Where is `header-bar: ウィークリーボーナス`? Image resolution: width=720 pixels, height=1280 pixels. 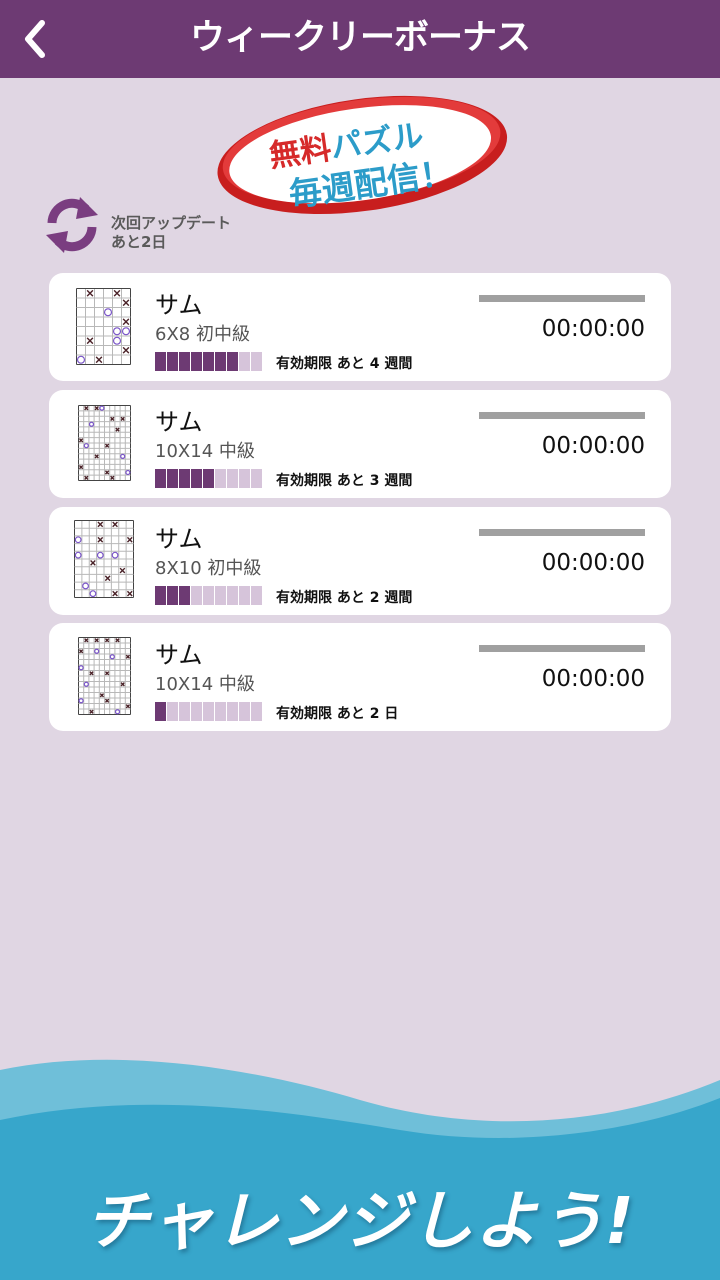 header-bar: ウィークリーボーナス is located at coordinates (360, 39).